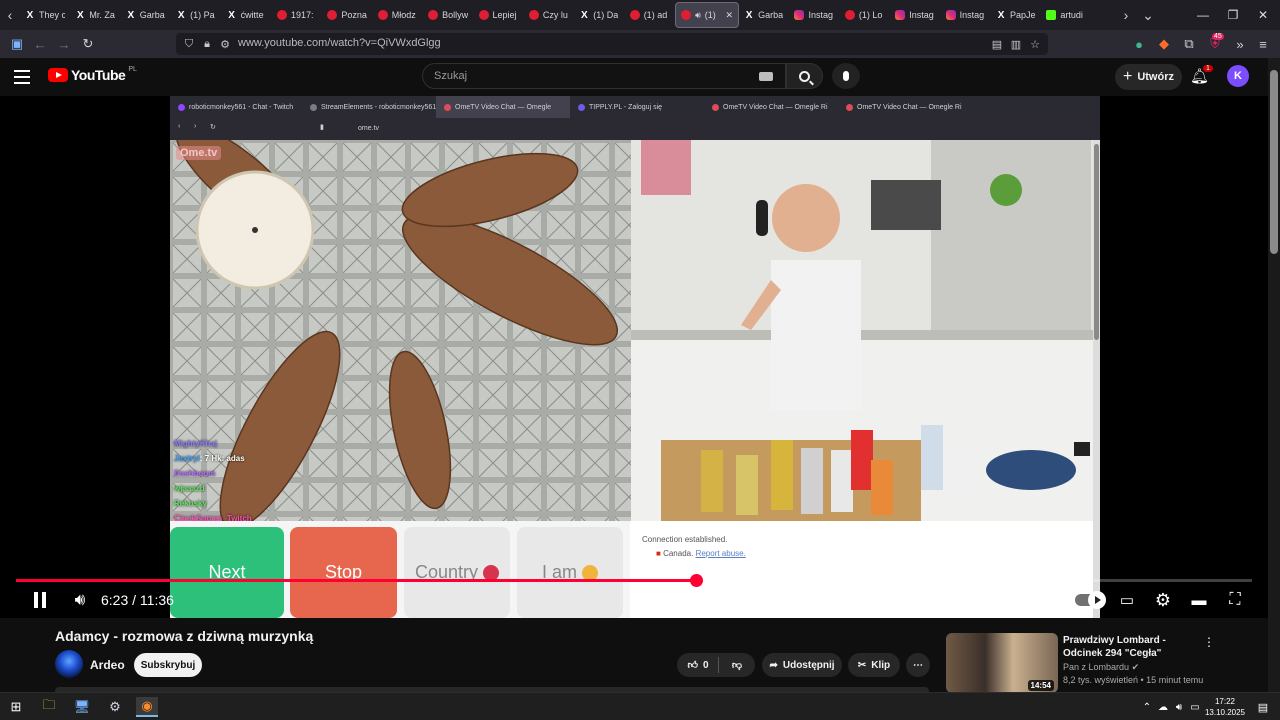 The width and height of the screenshot is (1280, 720). What do you see at coordinates (455, 15) in the screenshot?
I see `browser-tab-title: Bollyw` at bounding box center [455, 15].